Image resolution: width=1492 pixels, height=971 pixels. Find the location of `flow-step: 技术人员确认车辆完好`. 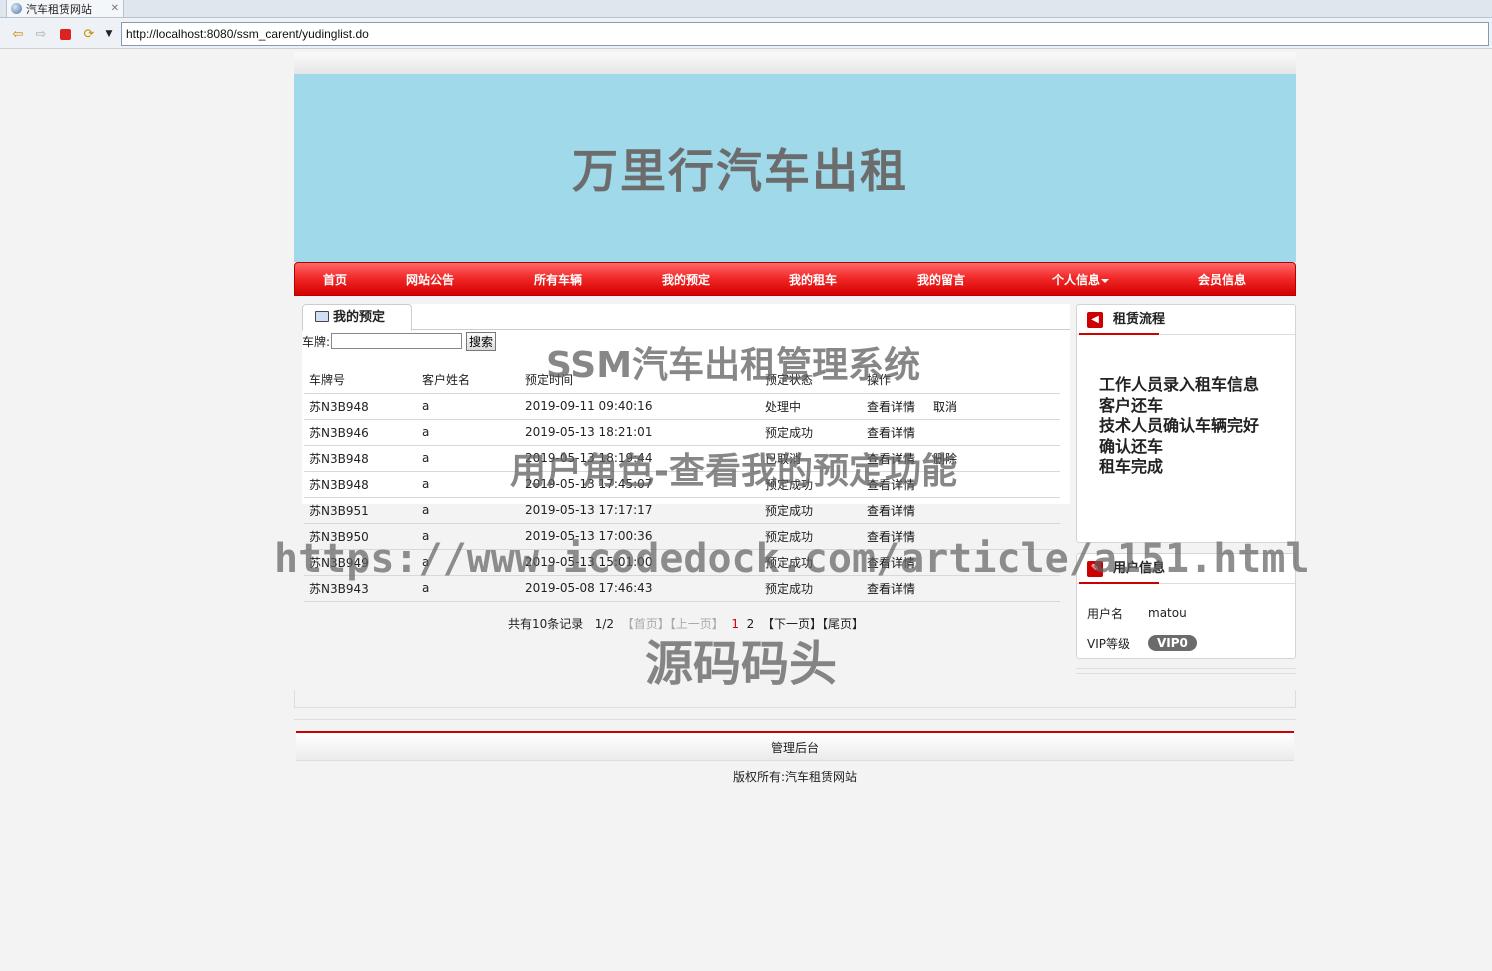

flow-step: 技术人员确认车辆完好 is located at coordinates (1179, 425).